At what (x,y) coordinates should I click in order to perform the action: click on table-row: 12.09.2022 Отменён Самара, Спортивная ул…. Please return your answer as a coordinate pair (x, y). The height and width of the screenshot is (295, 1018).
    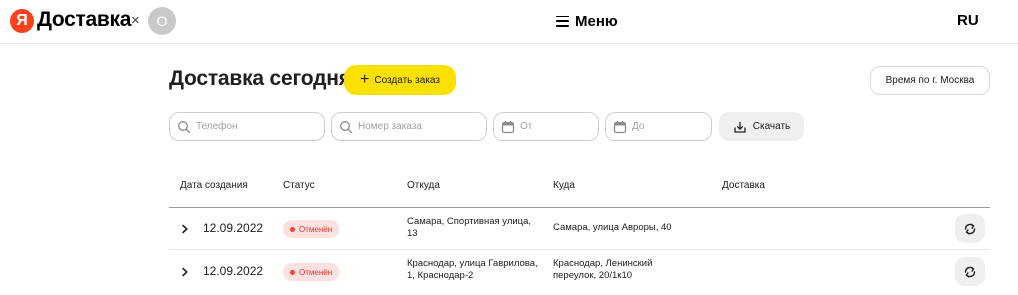
    Looking at the image, I should click on (579, 229).